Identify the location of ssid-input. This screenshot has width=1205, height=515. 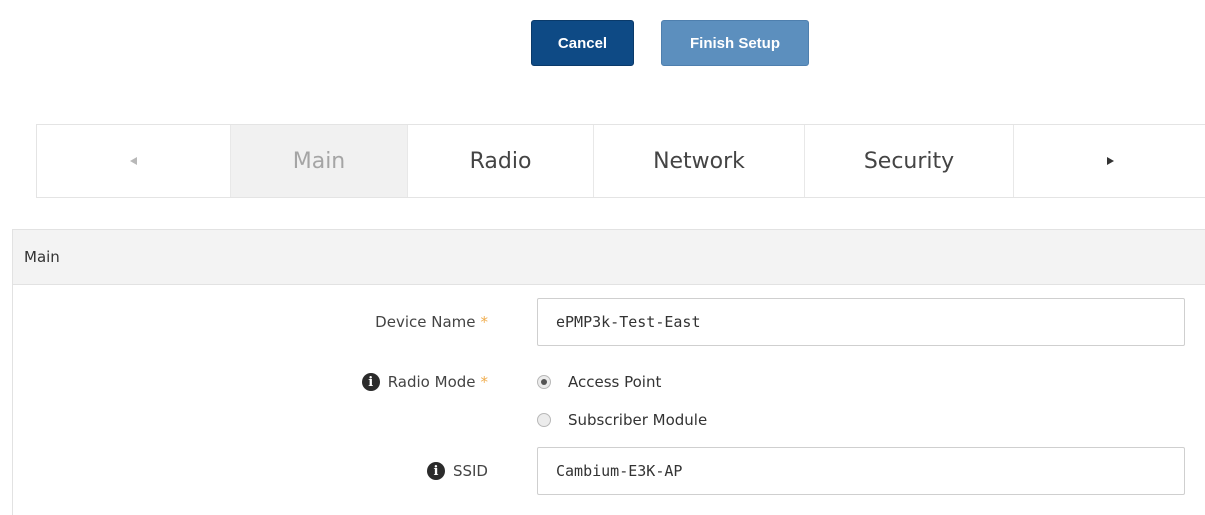
(861, 471).